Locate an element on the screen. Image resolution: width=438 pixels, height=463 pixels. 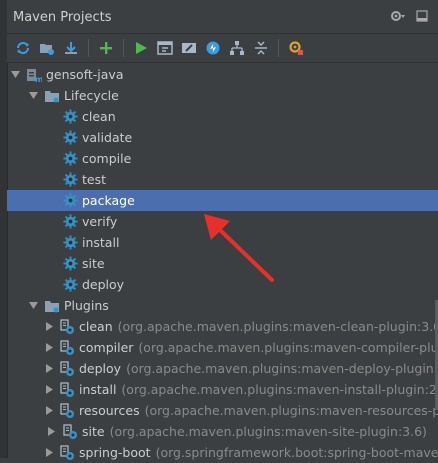
phase-label: test is located at coordinates (94, 179).